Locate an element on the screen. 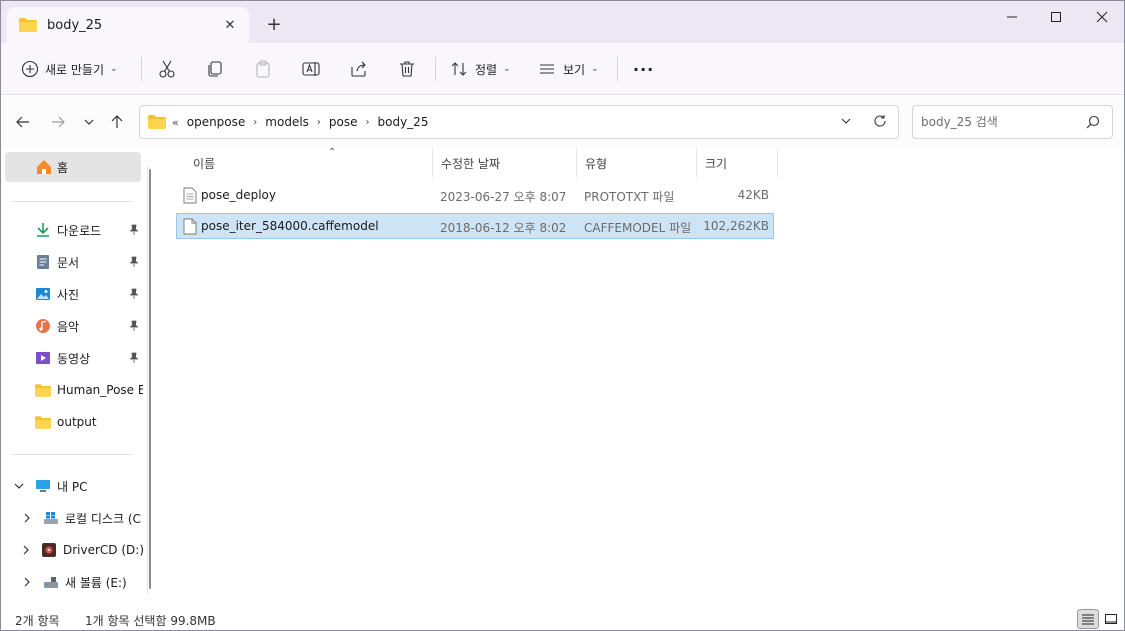 Image resolution: width=1125 pixels, height=631 pixels. nav-item-music: 음악 is located at coordinates (88, 326).